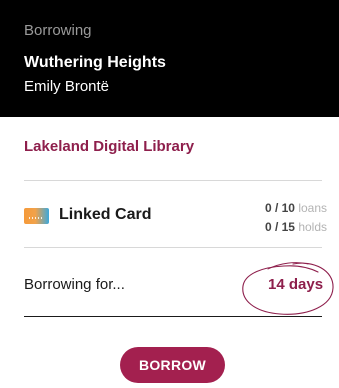 Image resolution: width=339 pixels, height=388 pixels. Describe the element at coordinates (312, 208) in the screenshot. I see `loans-unit: loans` at that location.